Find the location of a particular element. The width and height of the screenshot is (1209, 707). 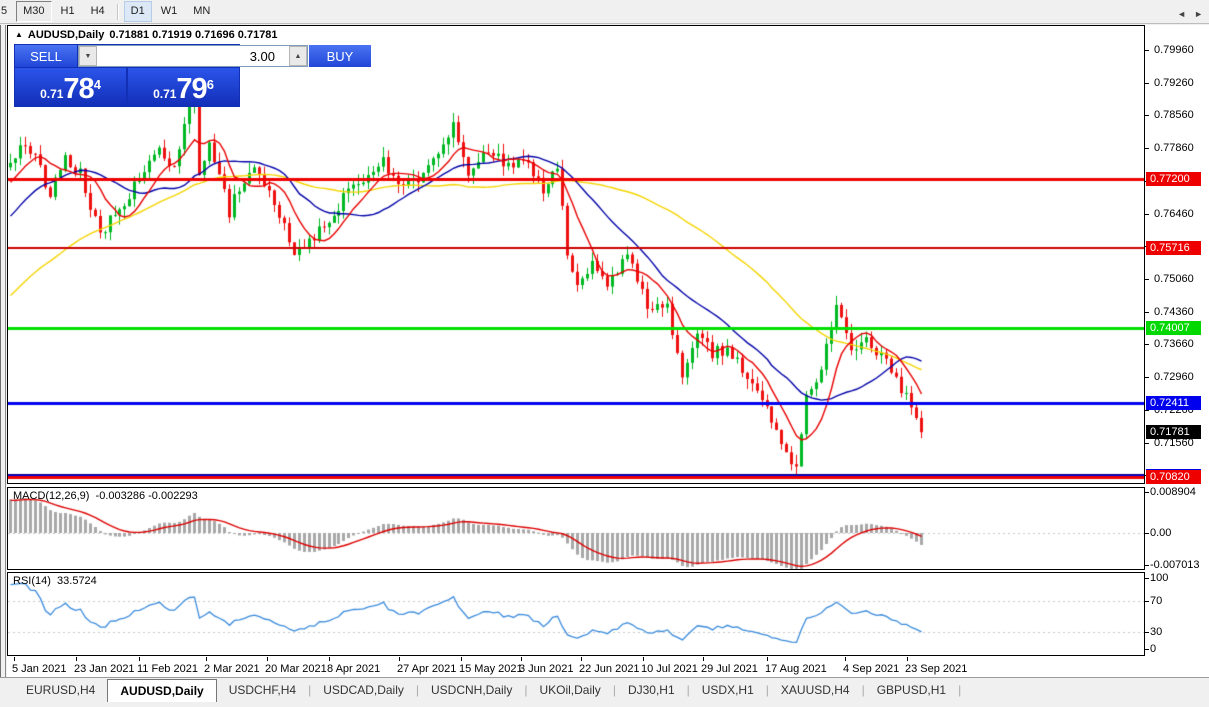

buy-button: BUY is located at coordinates (340, 56).